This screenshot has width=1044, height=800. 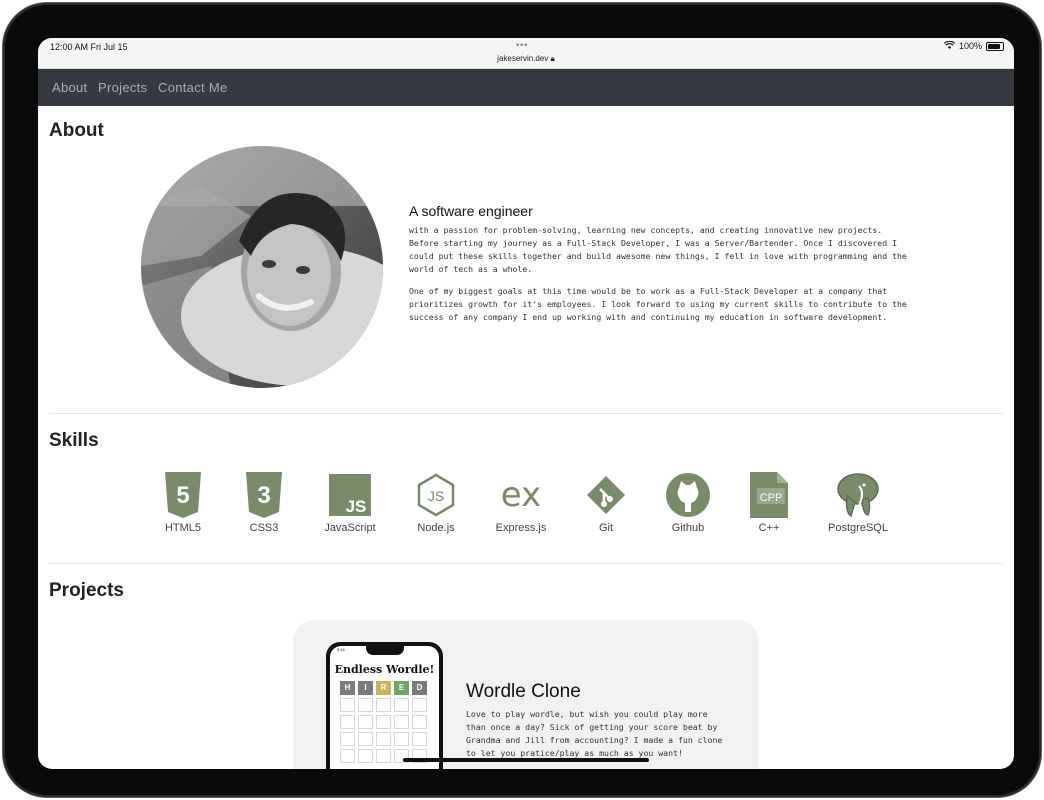 I want to click on skill-label: C++, so click(x=769, y=528).